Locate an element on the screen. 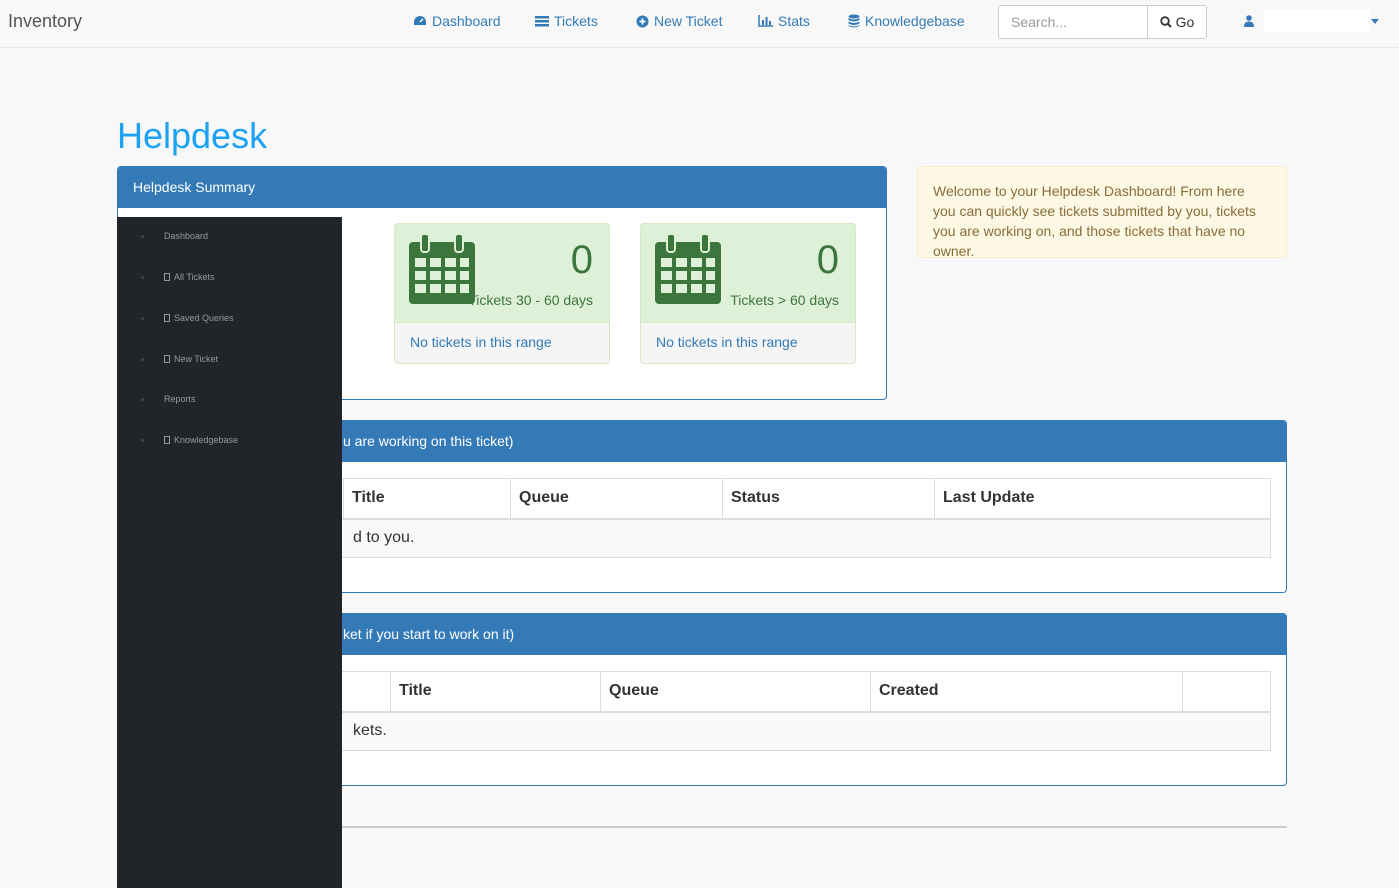 Image resolution: width=1399 pixels, height=888 pixels. sidebar-item-saved-queries: Saved Queries is located at coordinates (187, 318).